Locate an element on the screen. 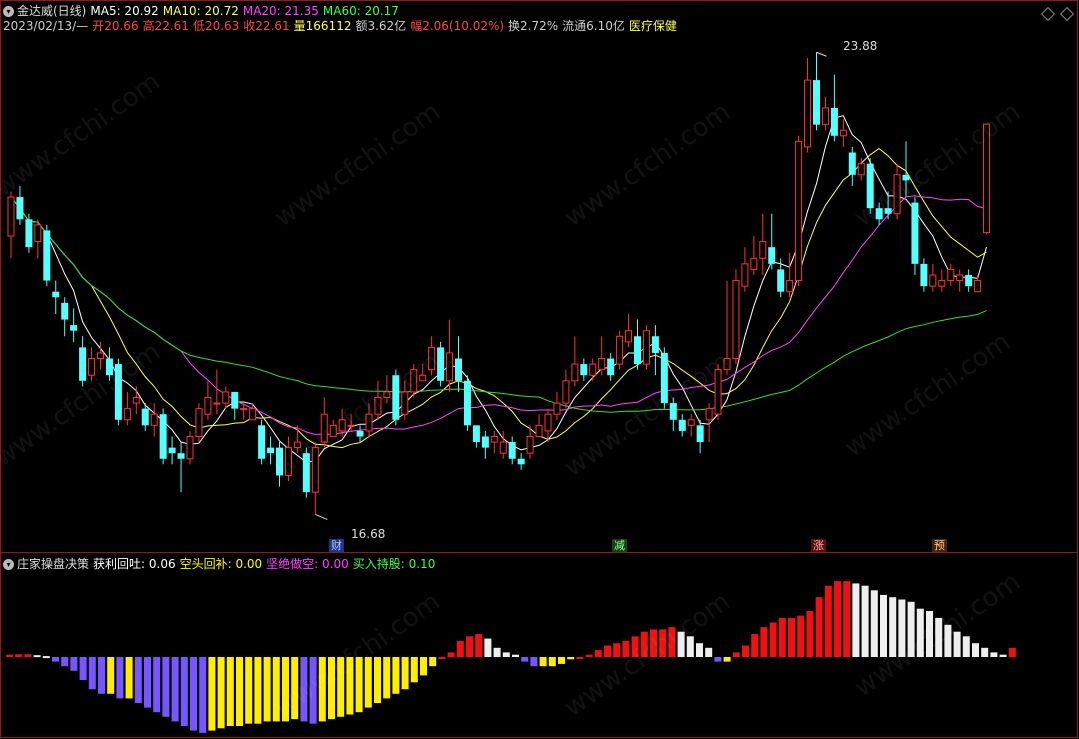 Image resolution: width=1079 pixels, height=739 pixels. marker-cai: 财 is located at coordinates (336, 545).